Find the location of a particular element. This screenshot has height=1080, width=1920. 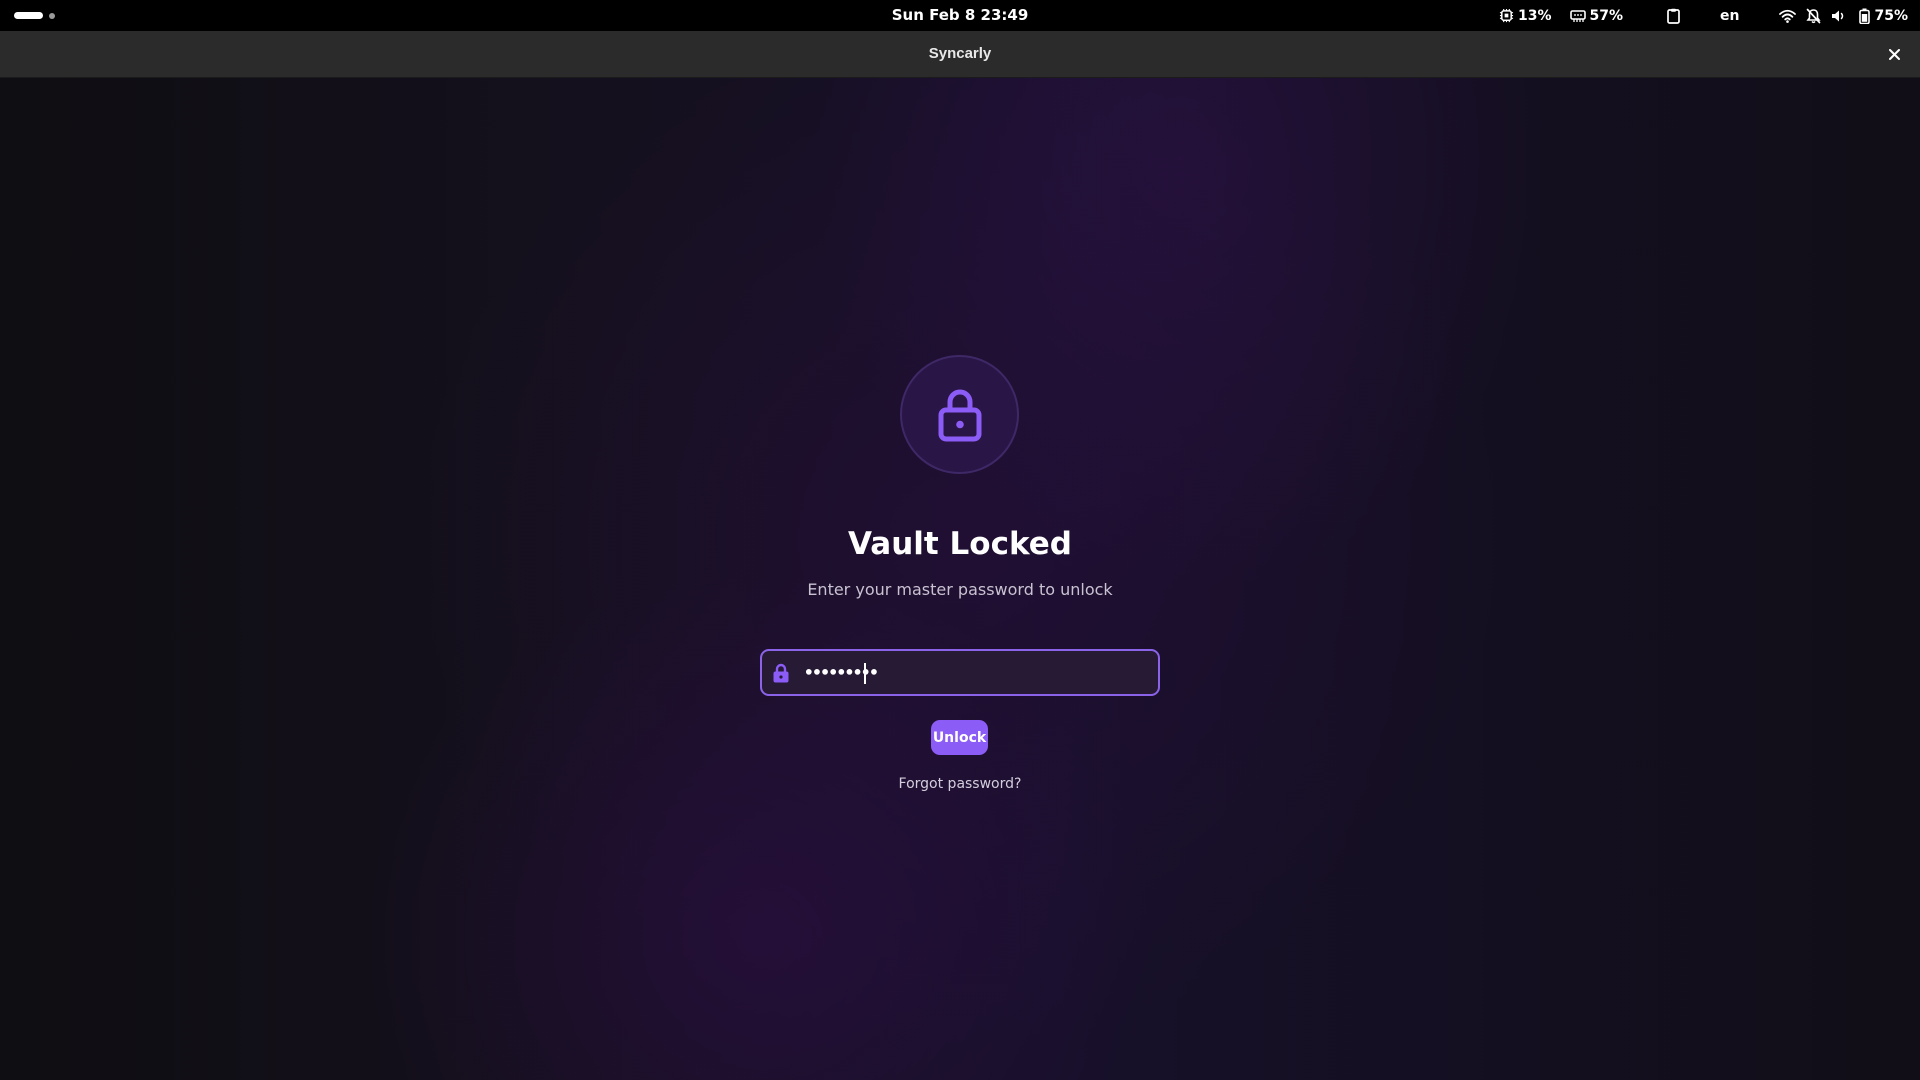

unlock-button: Unlock is located at coordinates (959, 737).